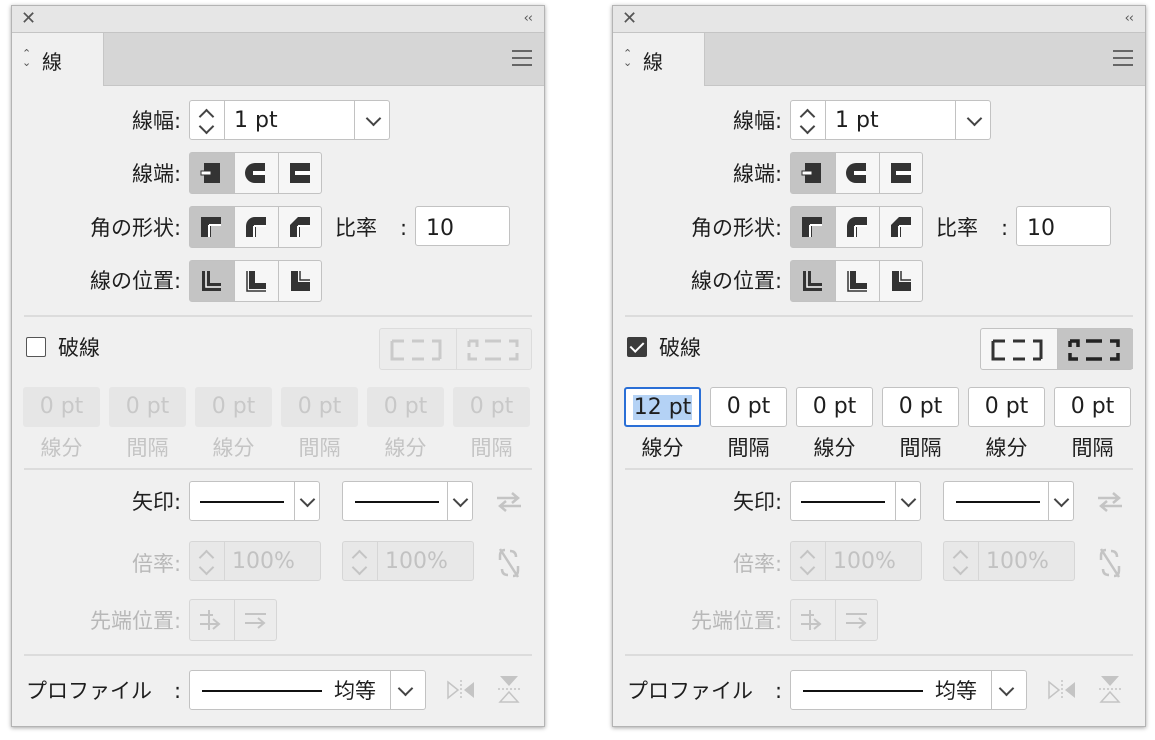 The height and width of the screenshot is (740, 1155). Describe the element at coordinates (879, 316) in the screenshot. I see `divider` at that location.